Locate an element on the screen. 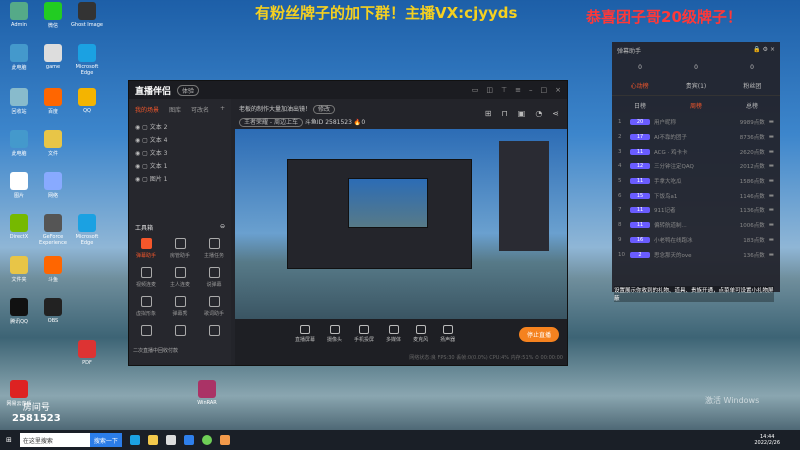 Image resolution: width=800 pixels, height=450 pixels. message-icon: ▭ is located at coordinates (475, 90).